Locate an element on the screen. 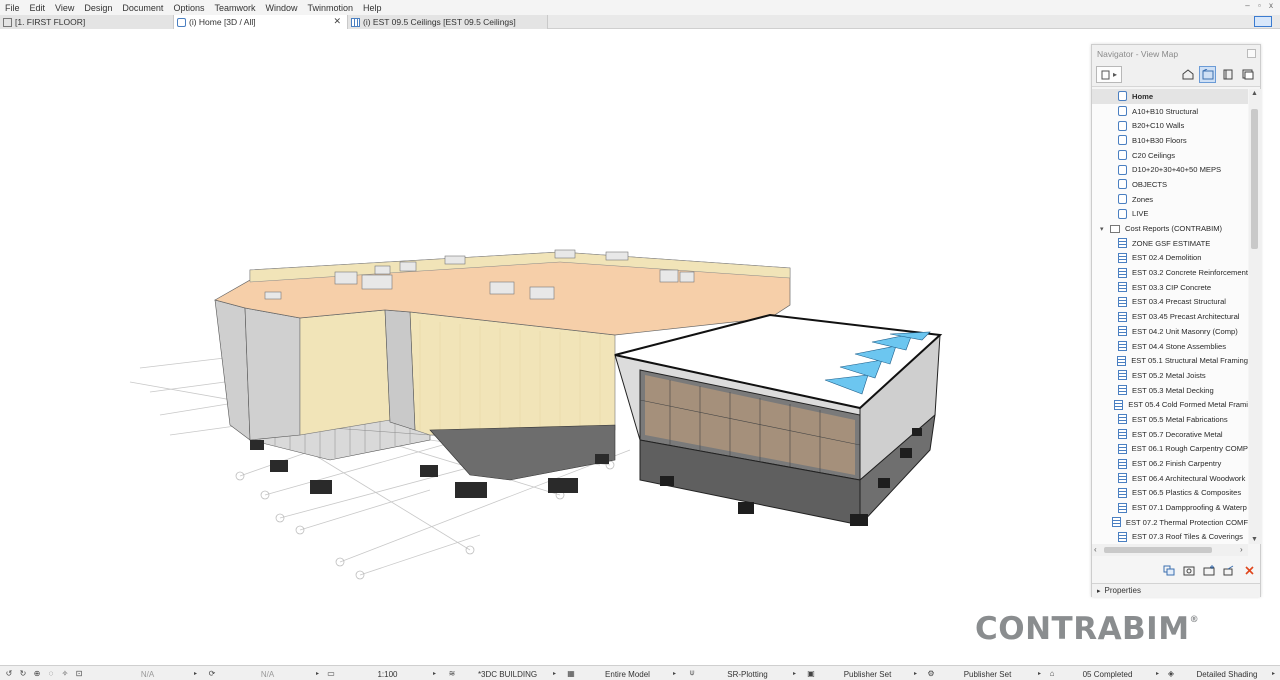 This screenshot has width=1280, height=680. tree-item: EST 03.4 Precast Structural is located at coordinates (1170, 302).